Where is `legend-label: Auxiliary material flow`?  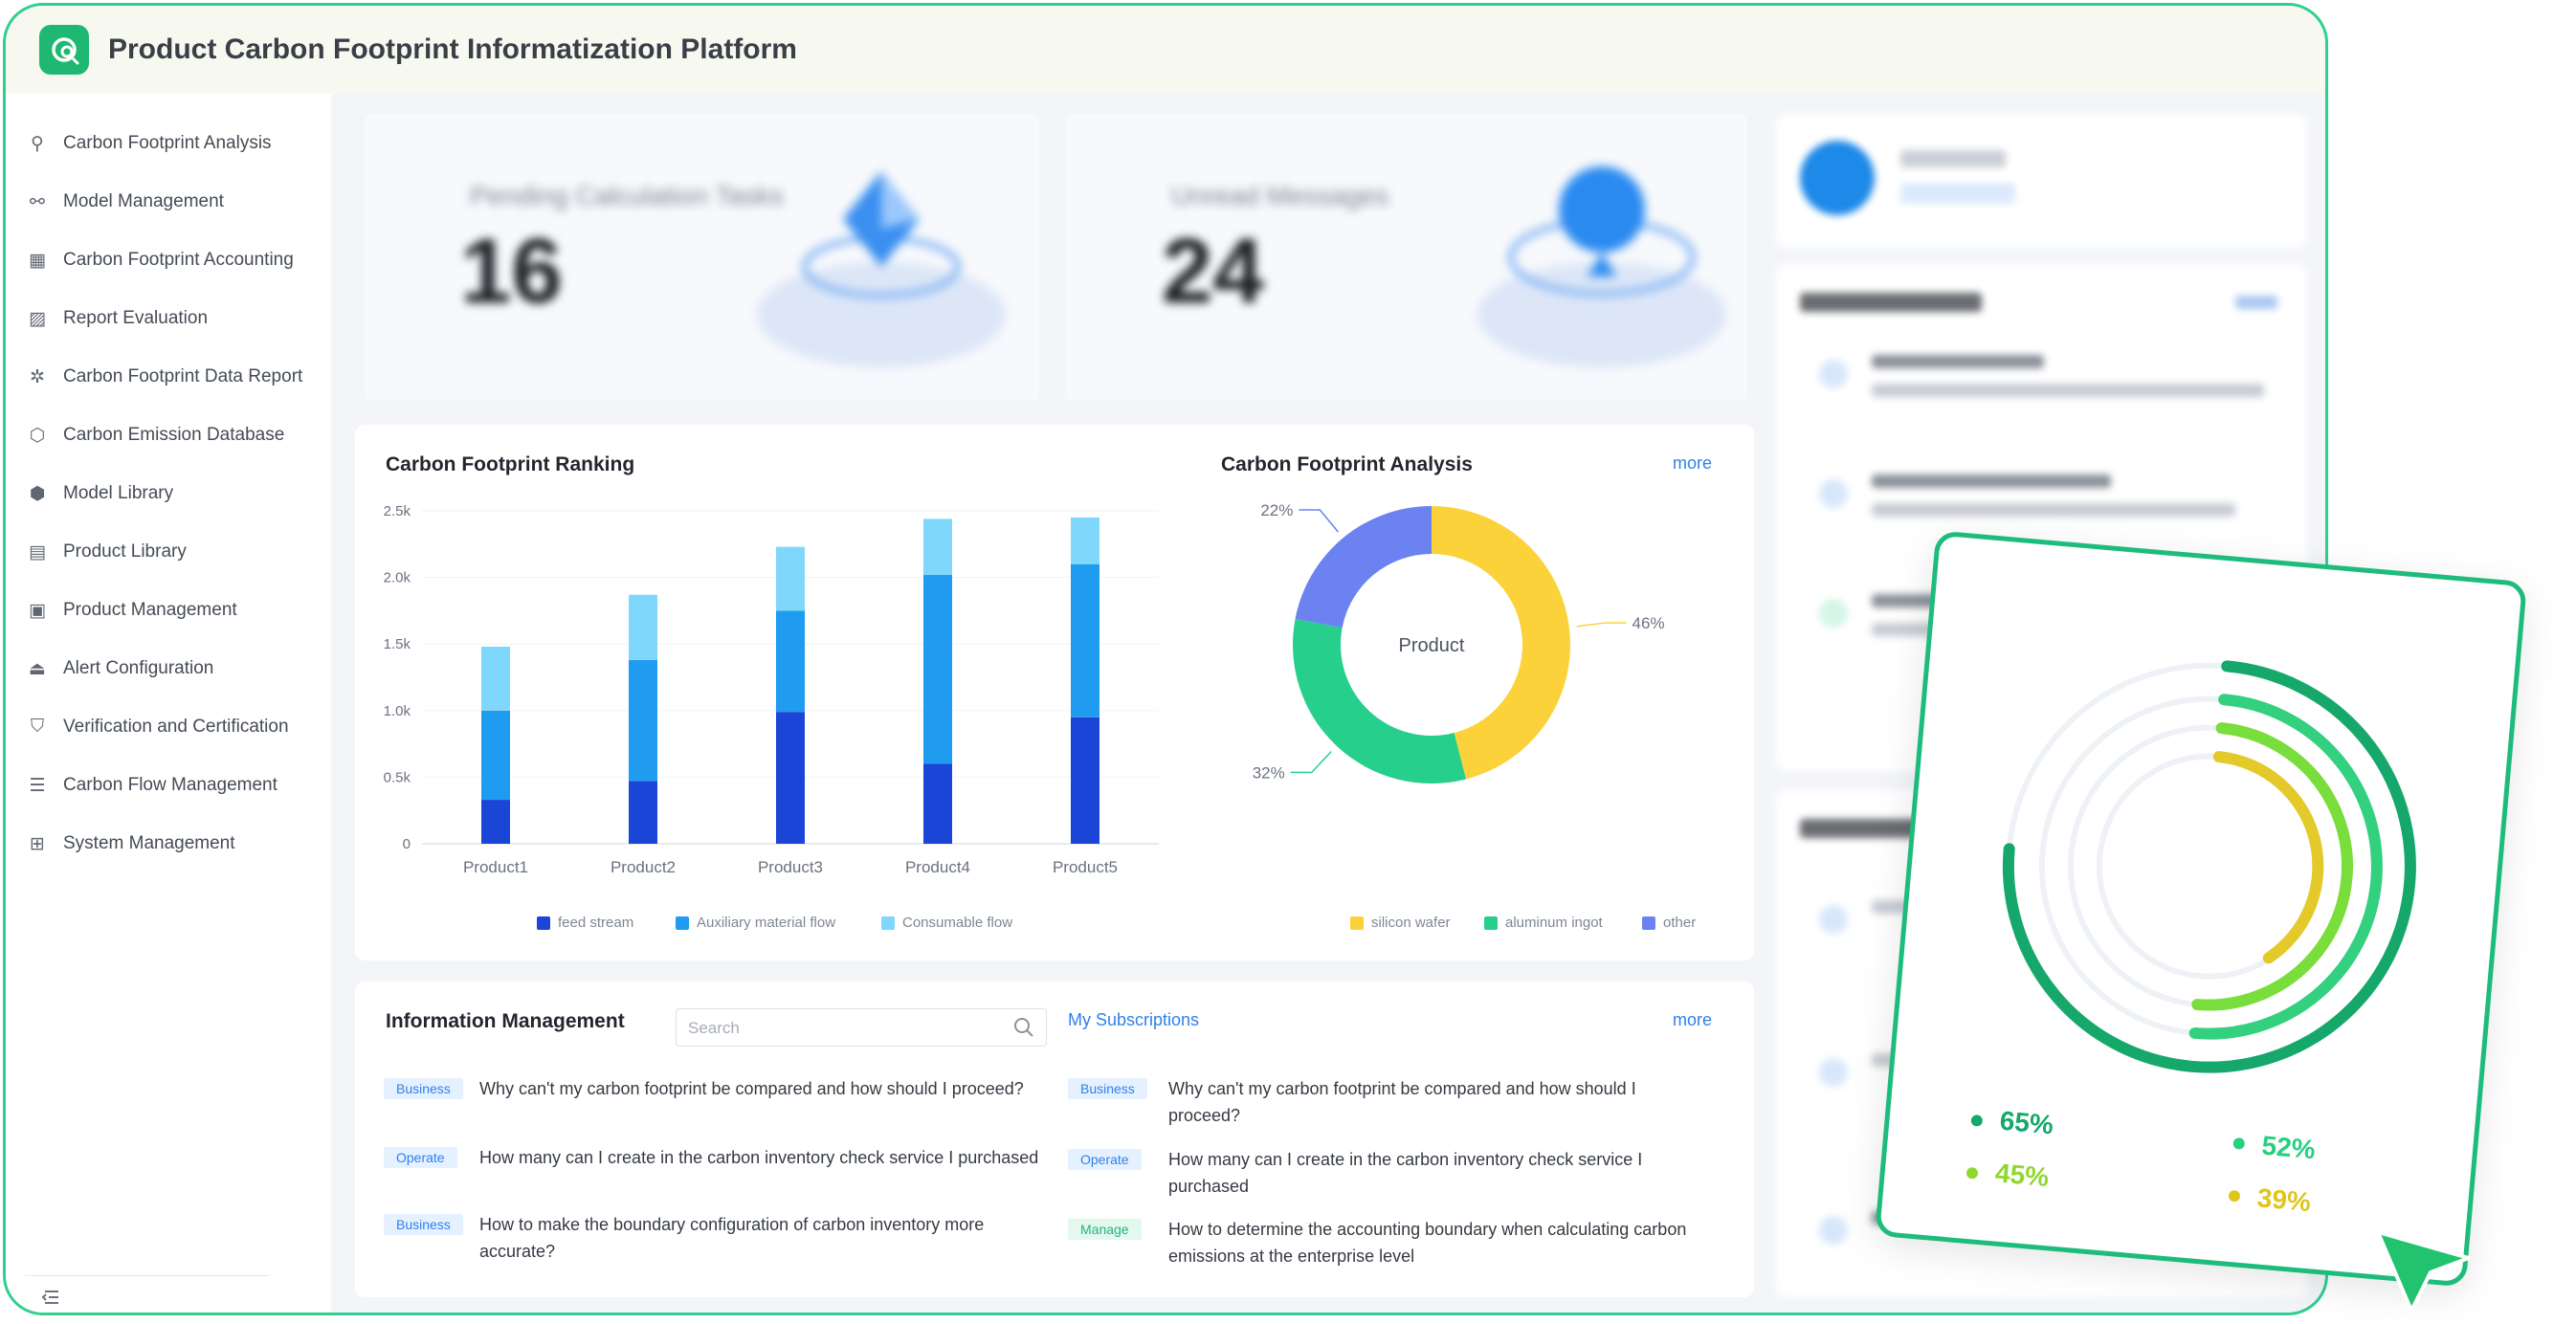 legend-label: Auxiliary material flow is located at coordinates (766, 923).